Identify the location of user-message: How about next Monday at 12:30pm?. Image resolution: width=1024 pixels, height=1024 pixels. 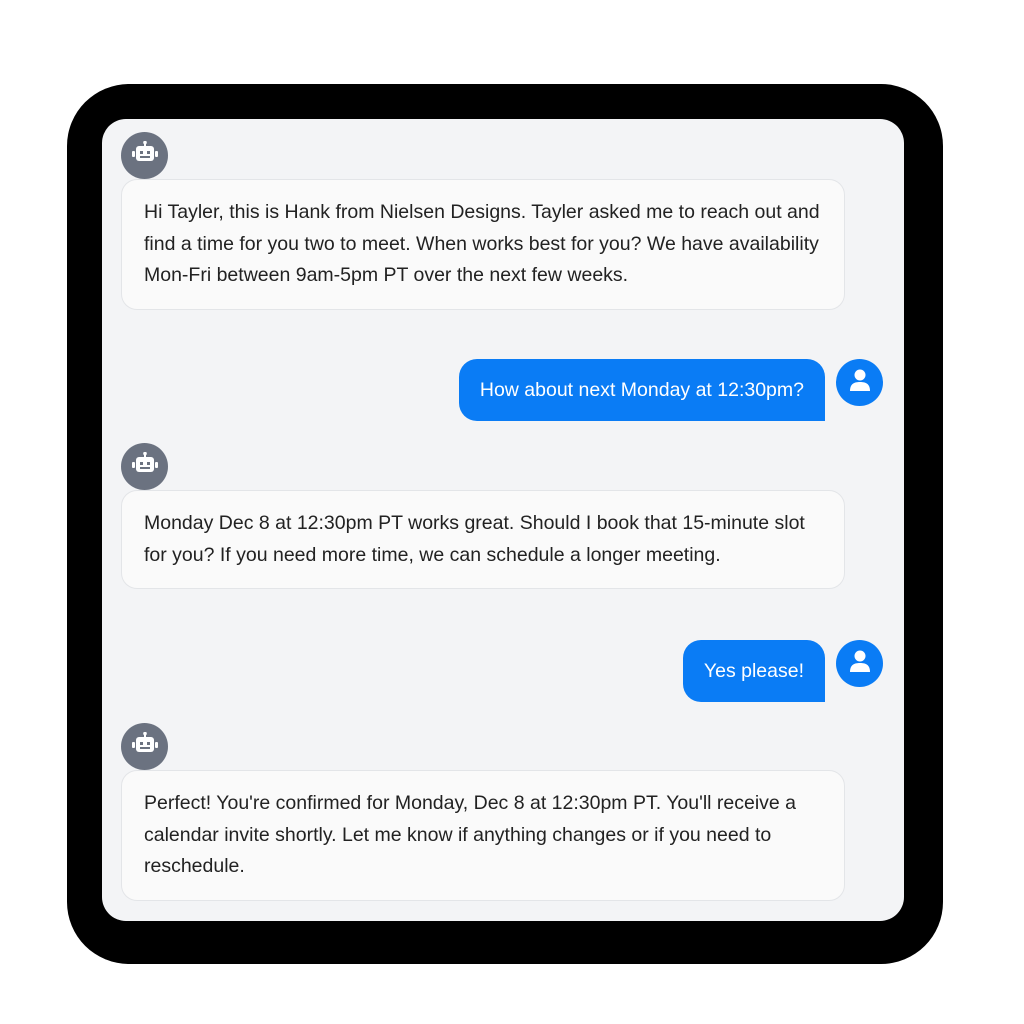
(641, 390).